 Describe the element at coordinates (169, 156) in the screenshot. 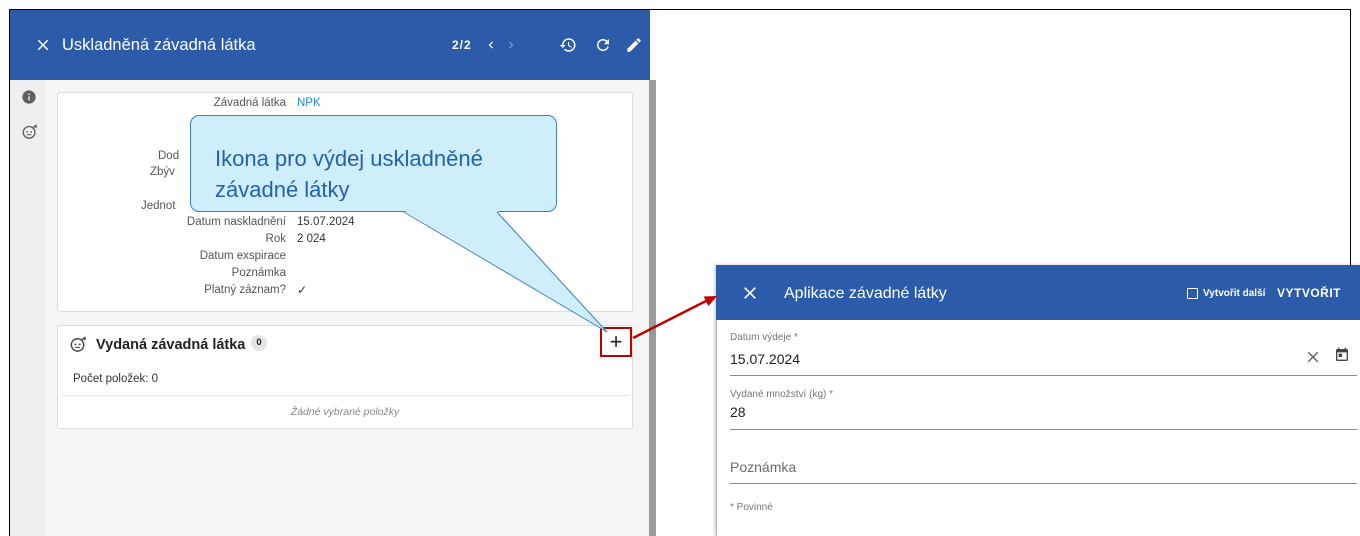

I see `detail-label: Dod` at that location.